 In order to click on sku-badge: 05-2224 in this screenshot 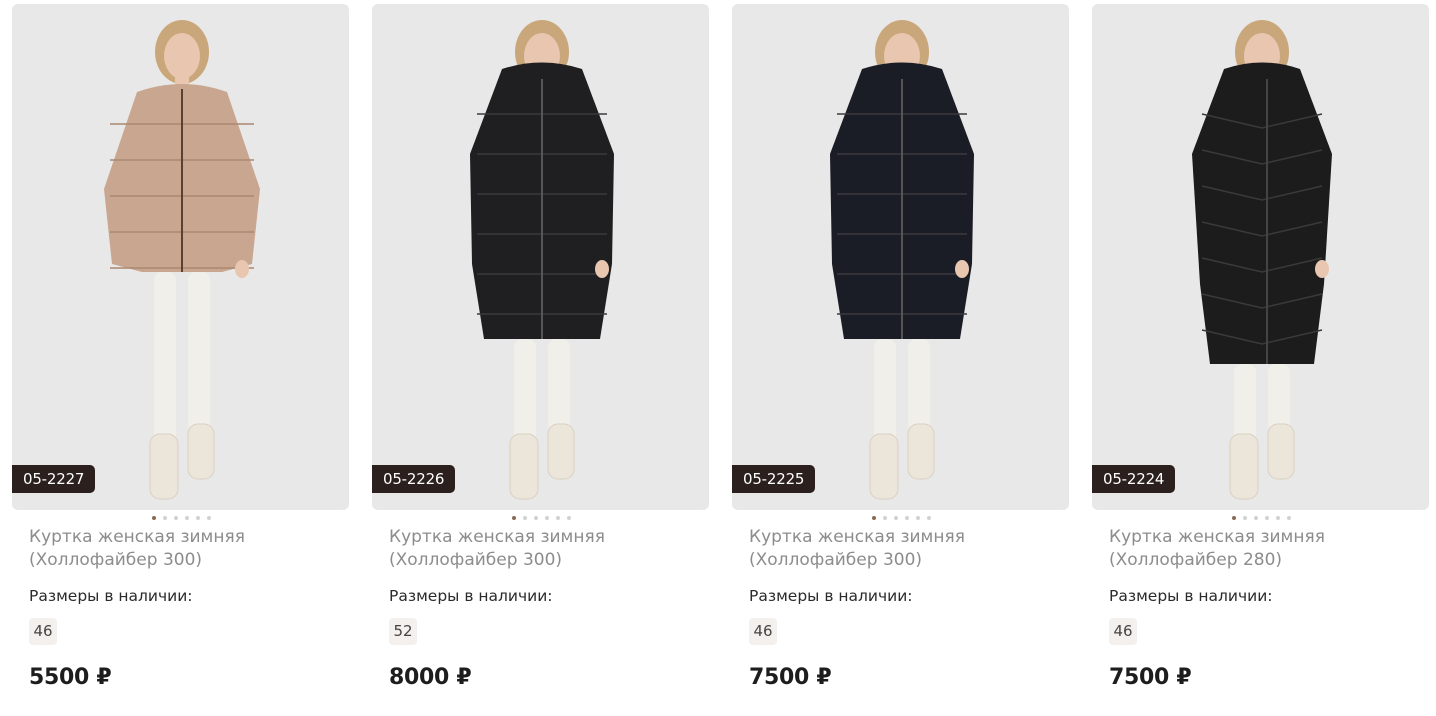, I will do `click(1134, 479)`.